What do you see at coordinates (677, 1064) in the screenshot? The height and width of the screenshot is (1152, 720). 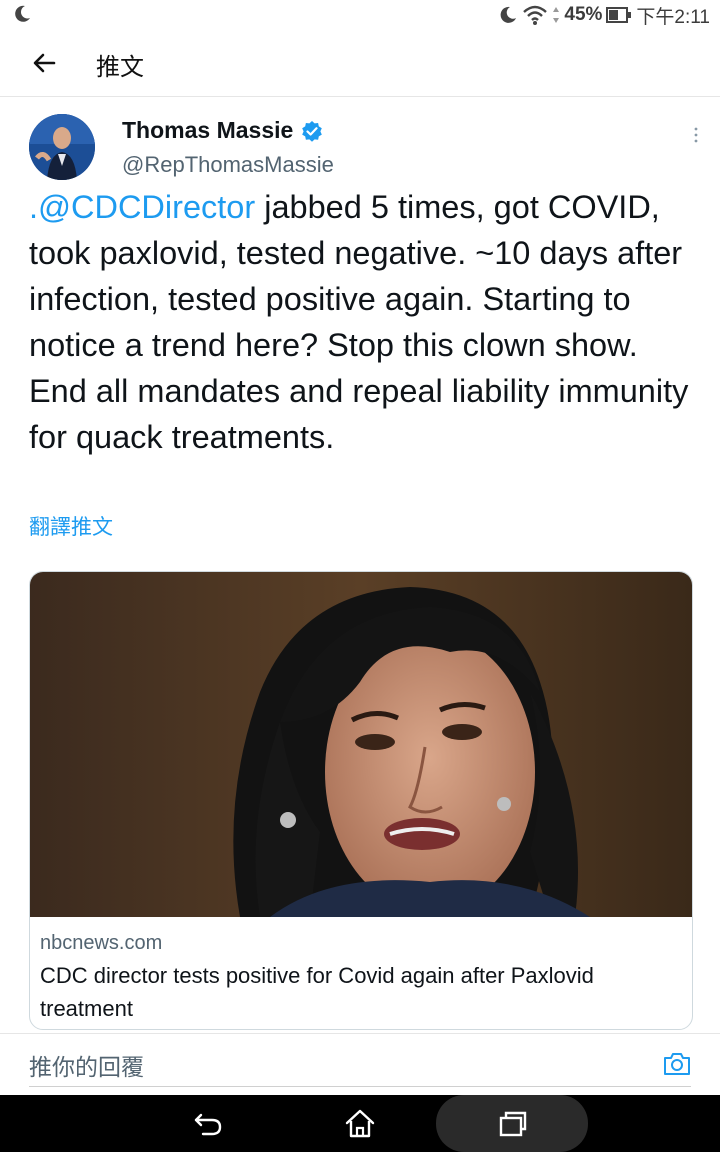 I see `camera-icon` at bounding box center [677, 1064].